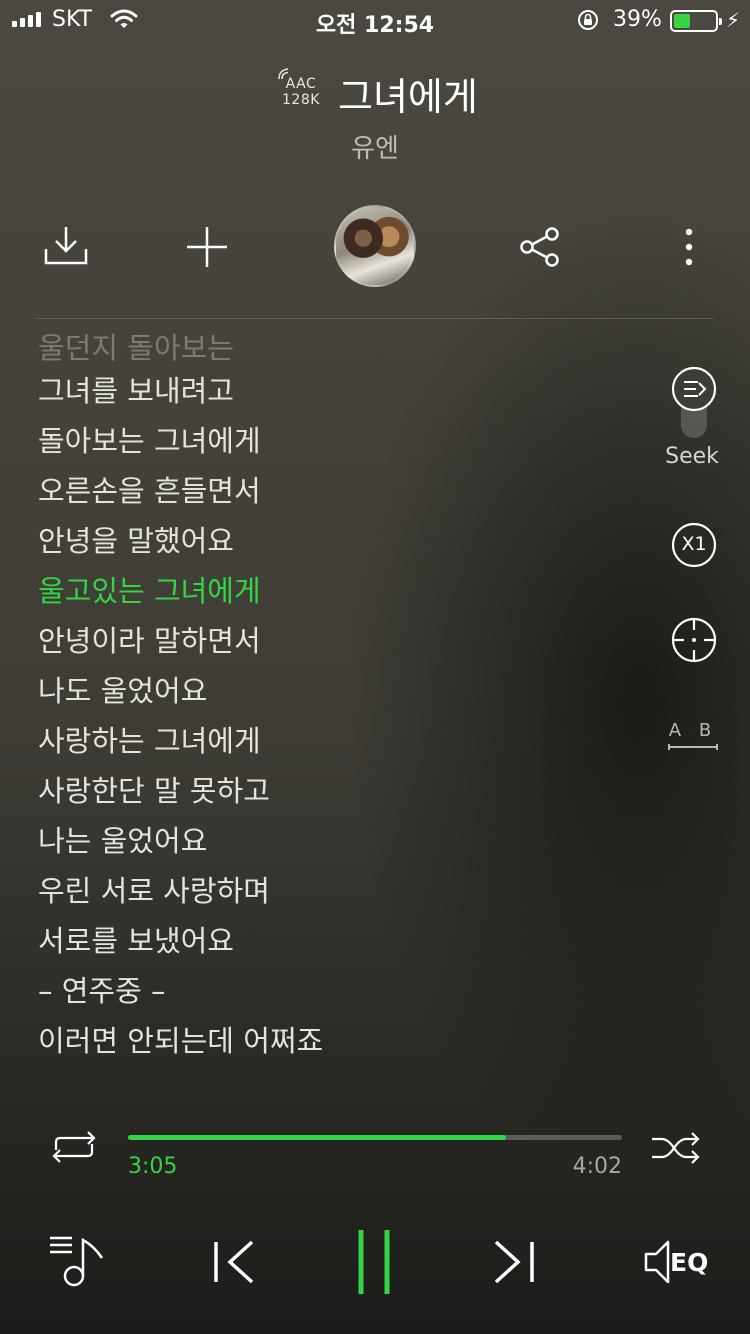  Describe the element at coordinates (318, 441) in the screenshot. I see `lyric-line: 돌아보는 그녀에게` at that location.